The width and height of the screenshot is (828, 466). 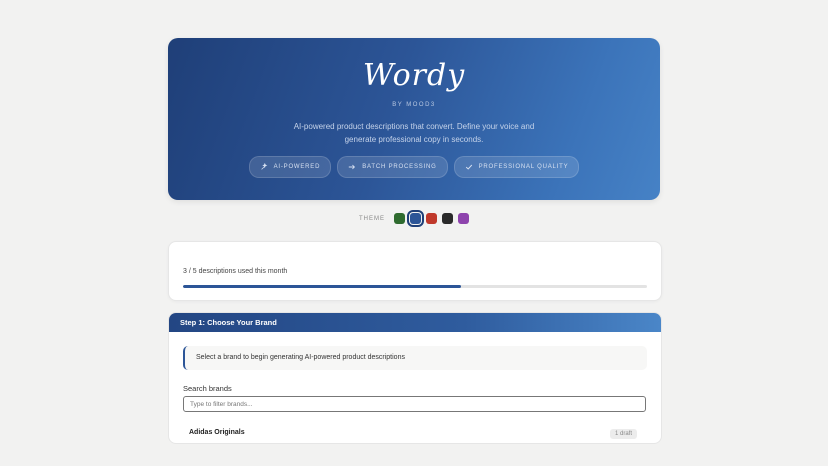 I want to click on brand-name: Adidas Originals, so click(x=217, y=432).